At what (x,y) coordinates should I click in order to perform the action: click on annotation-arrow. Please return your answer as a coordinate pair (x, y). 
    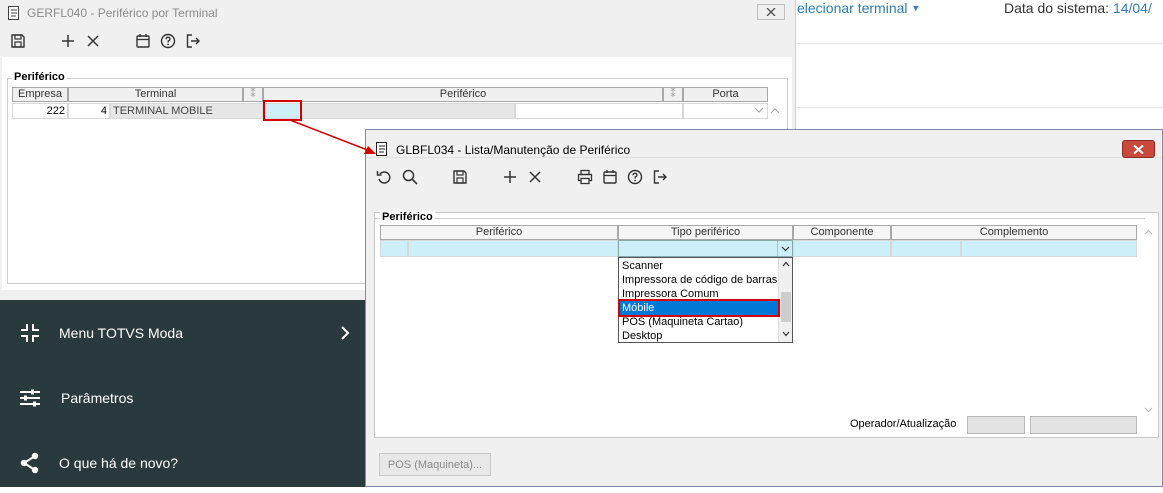
    Looking at the image, I should click on (332, 136).